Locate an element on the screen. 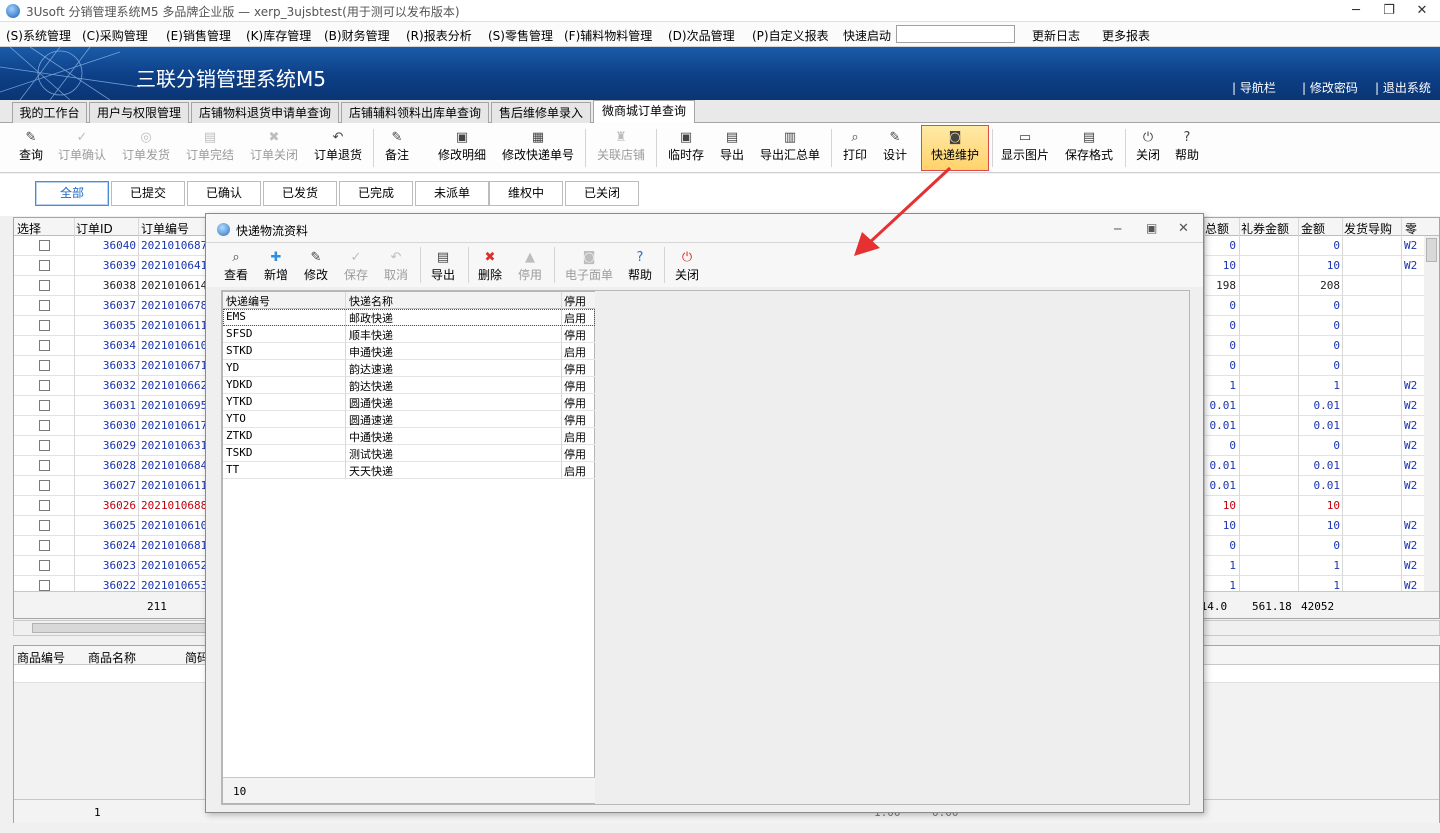 This screenshot has height=833, width=1440. show-image-button: ▭ 显示图片 is located at coordinates (1025, 148).